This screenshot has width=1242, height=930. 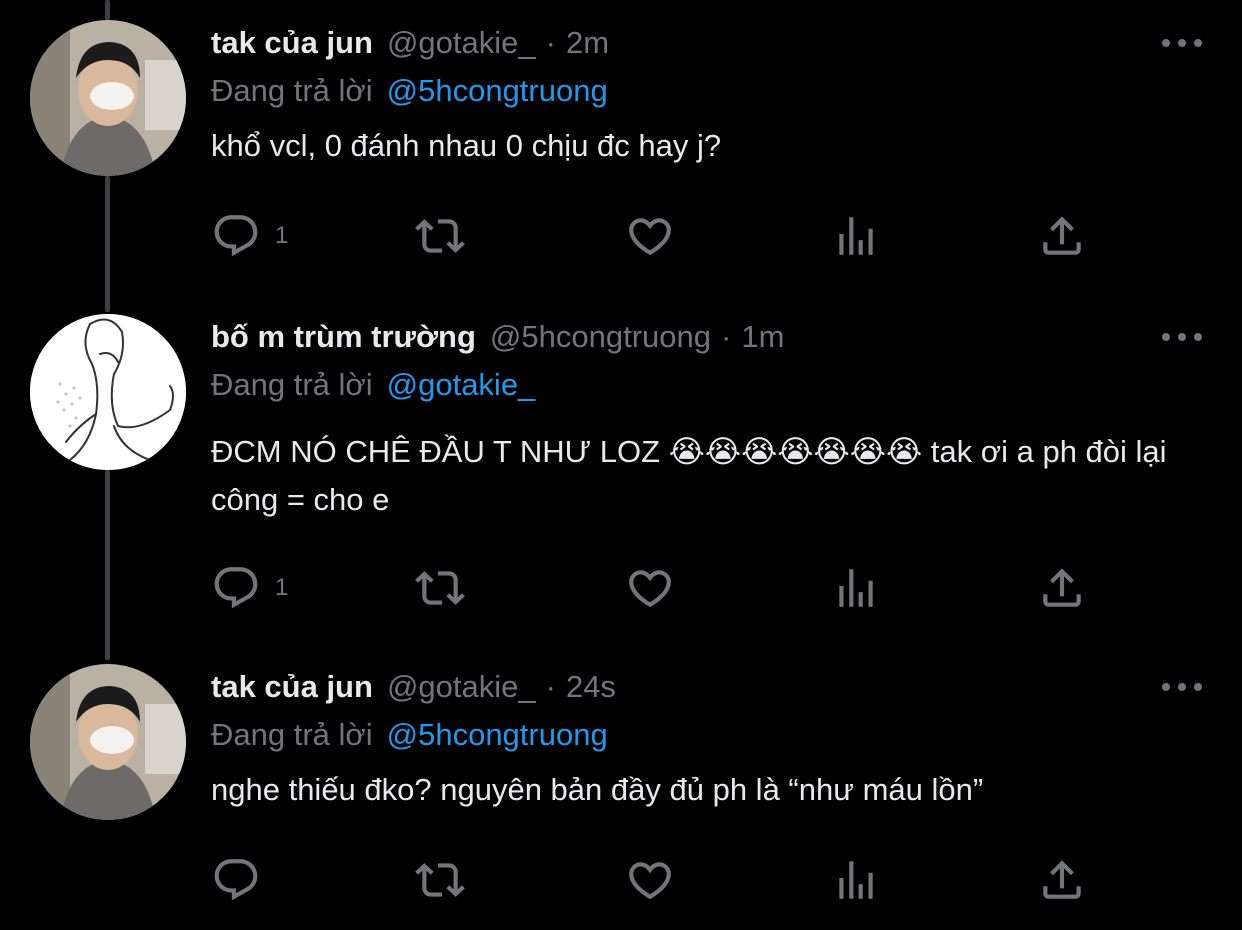 I want to click on replying-to: Đang trả lời @gotakie_, so click(x=706, y=385).